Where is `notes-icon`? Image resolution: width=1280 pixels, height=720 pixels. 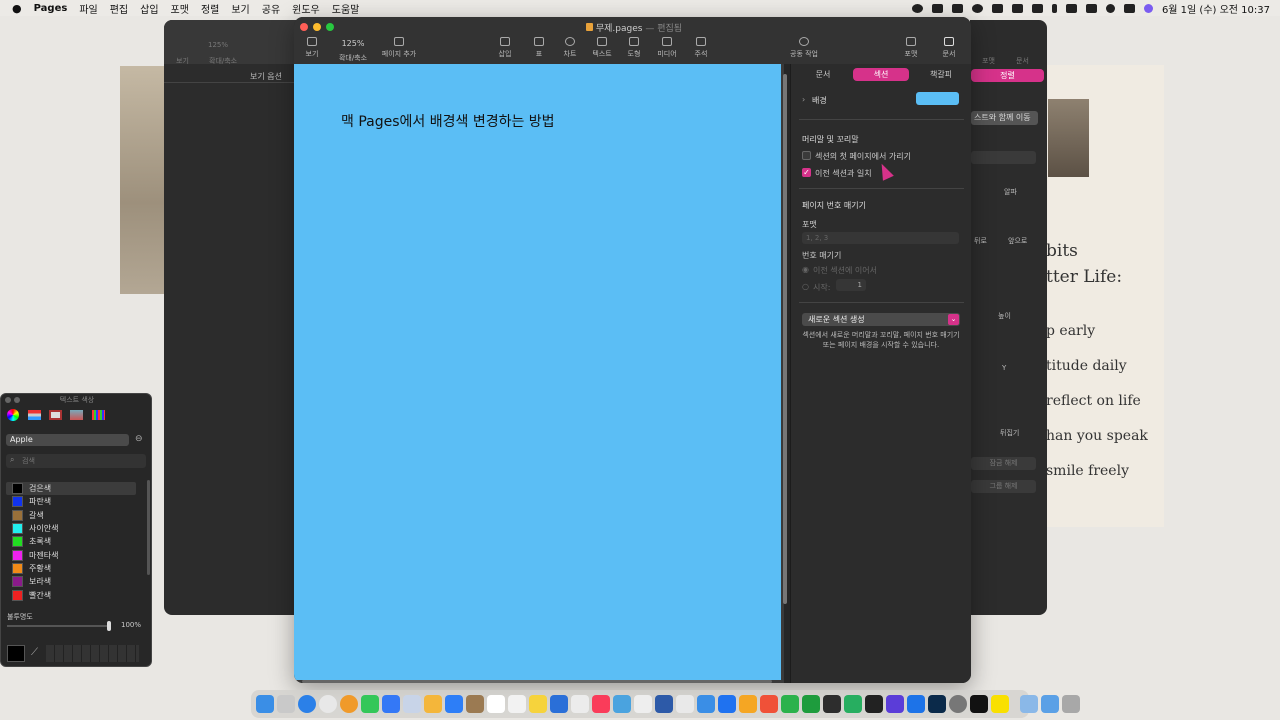
notes-icon is located at coordinates (538, 704).